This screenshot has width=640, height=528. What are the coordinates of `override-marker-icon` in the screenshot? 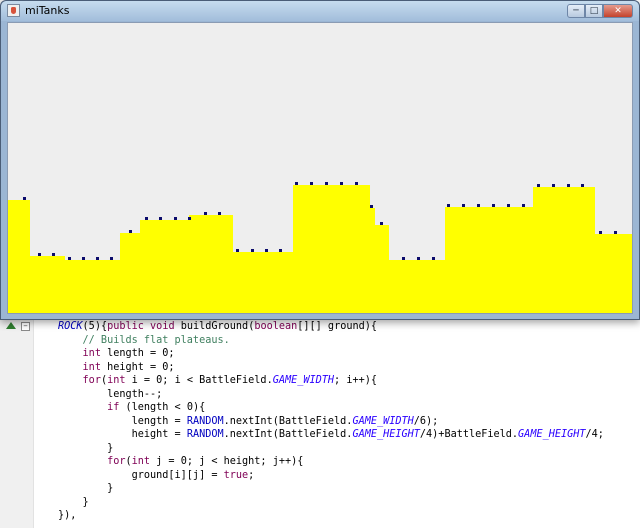 It's located at (11, 325).